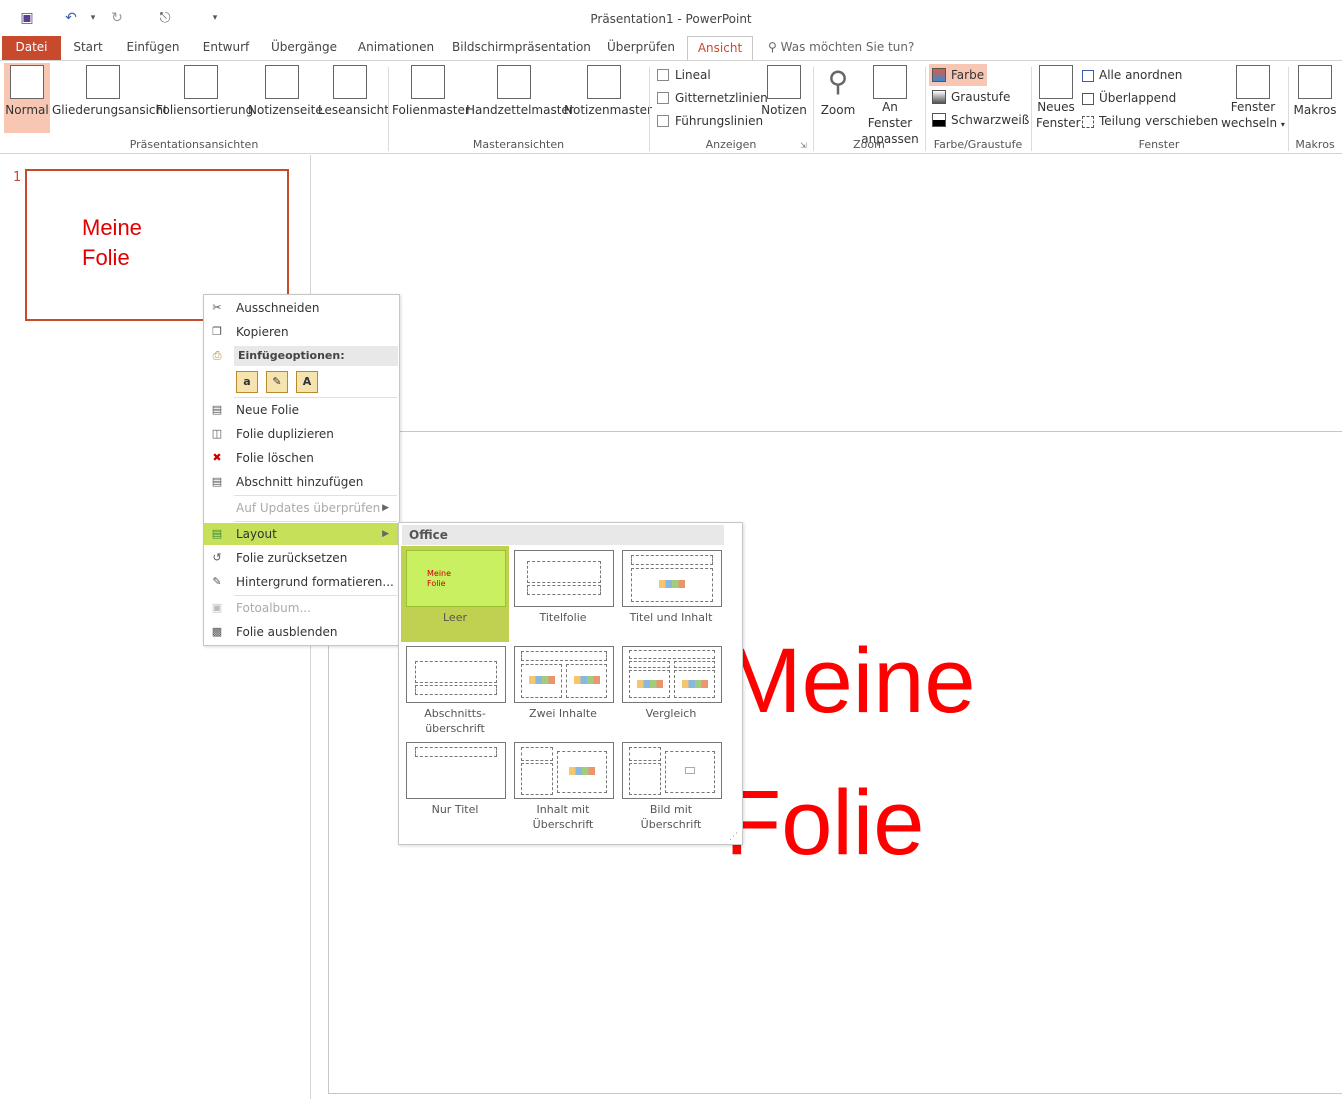  I want to click on notes-page-button: Notizenseite, so click(285, 98).